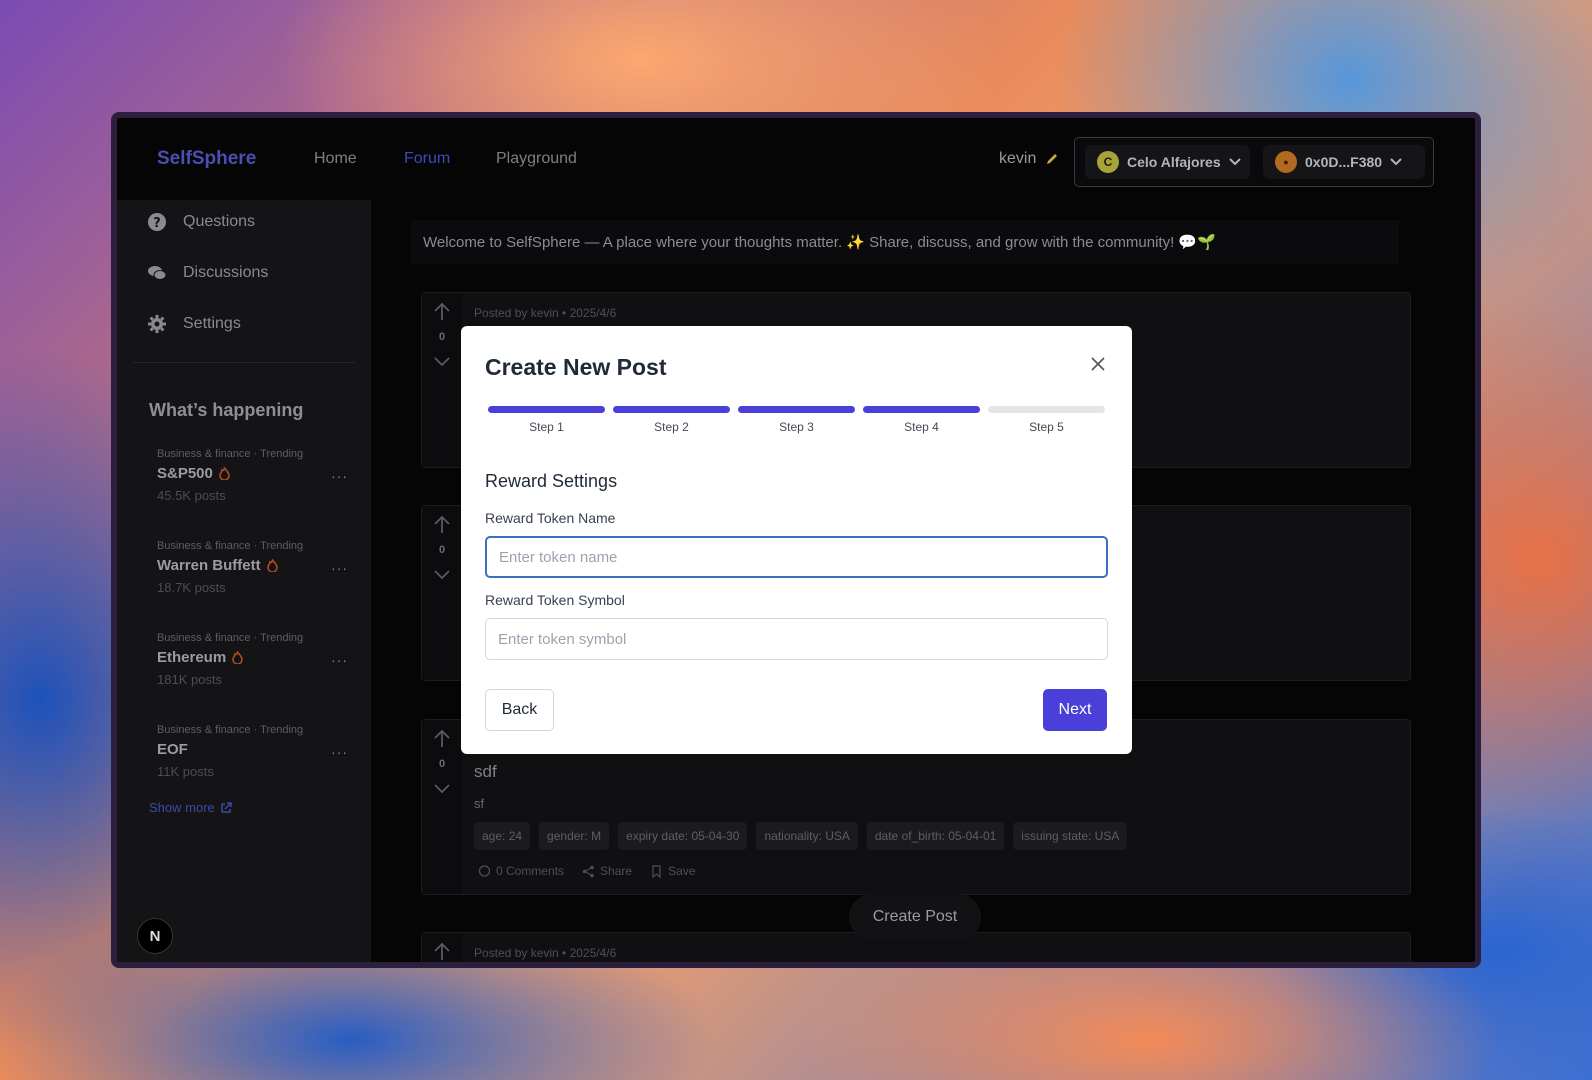  What do you see at coordinates (915, 917) in the screenshot?
I see `create-post-button: Create Post` at bounding box center [915, 917].